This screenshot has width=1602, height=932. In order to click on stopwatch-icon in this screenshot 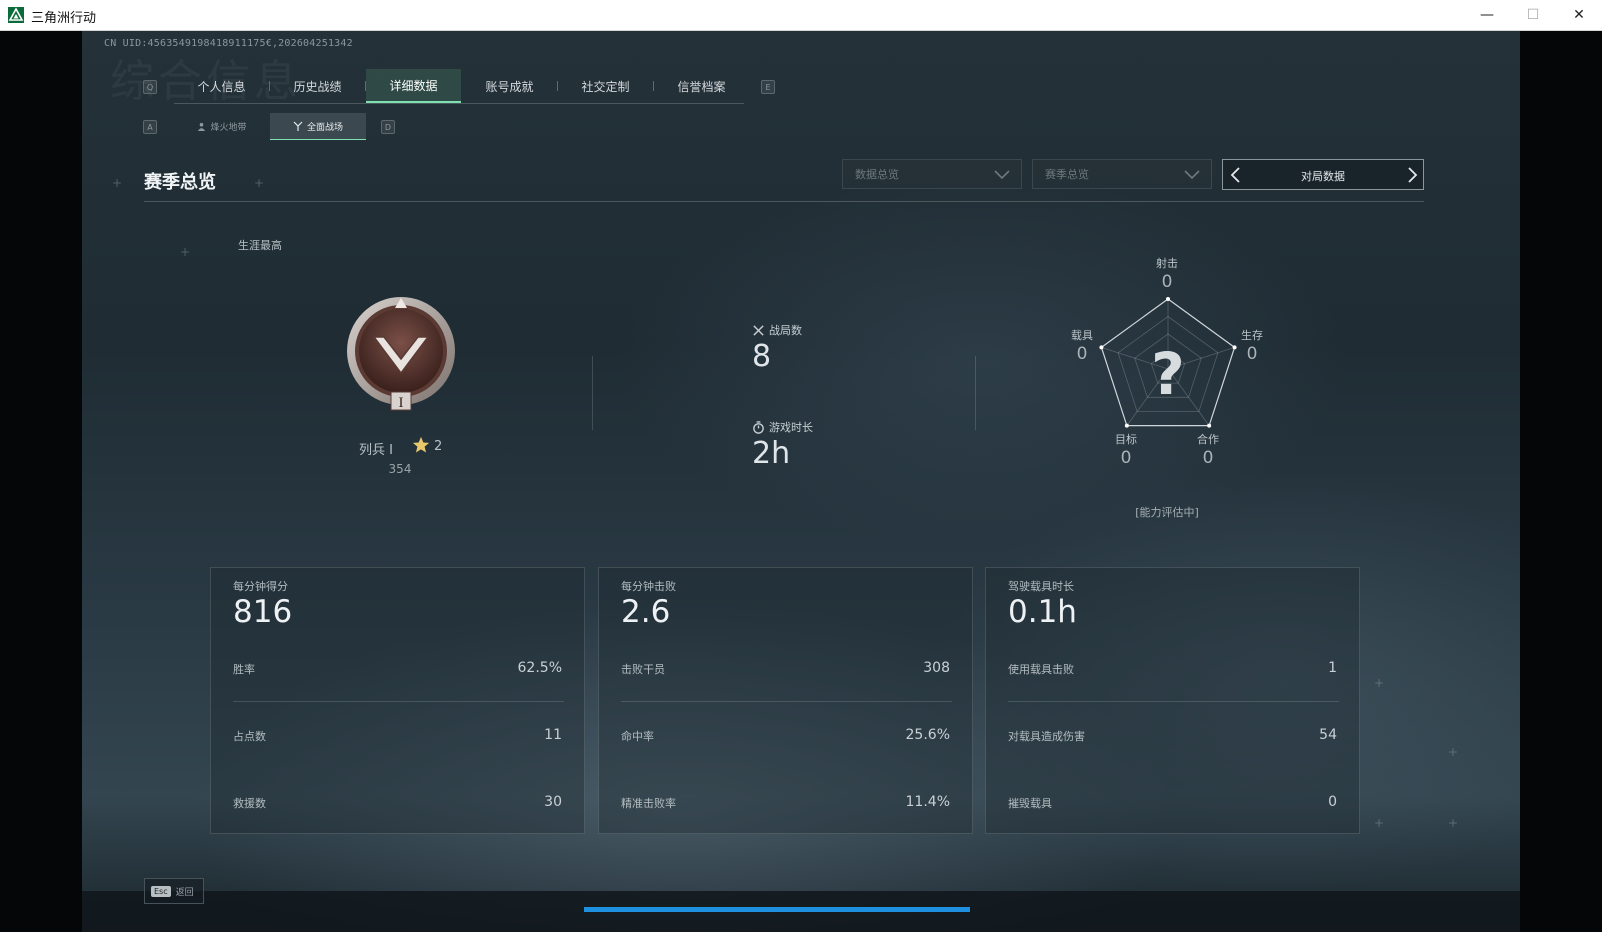, I will do `click(758, 427)`.